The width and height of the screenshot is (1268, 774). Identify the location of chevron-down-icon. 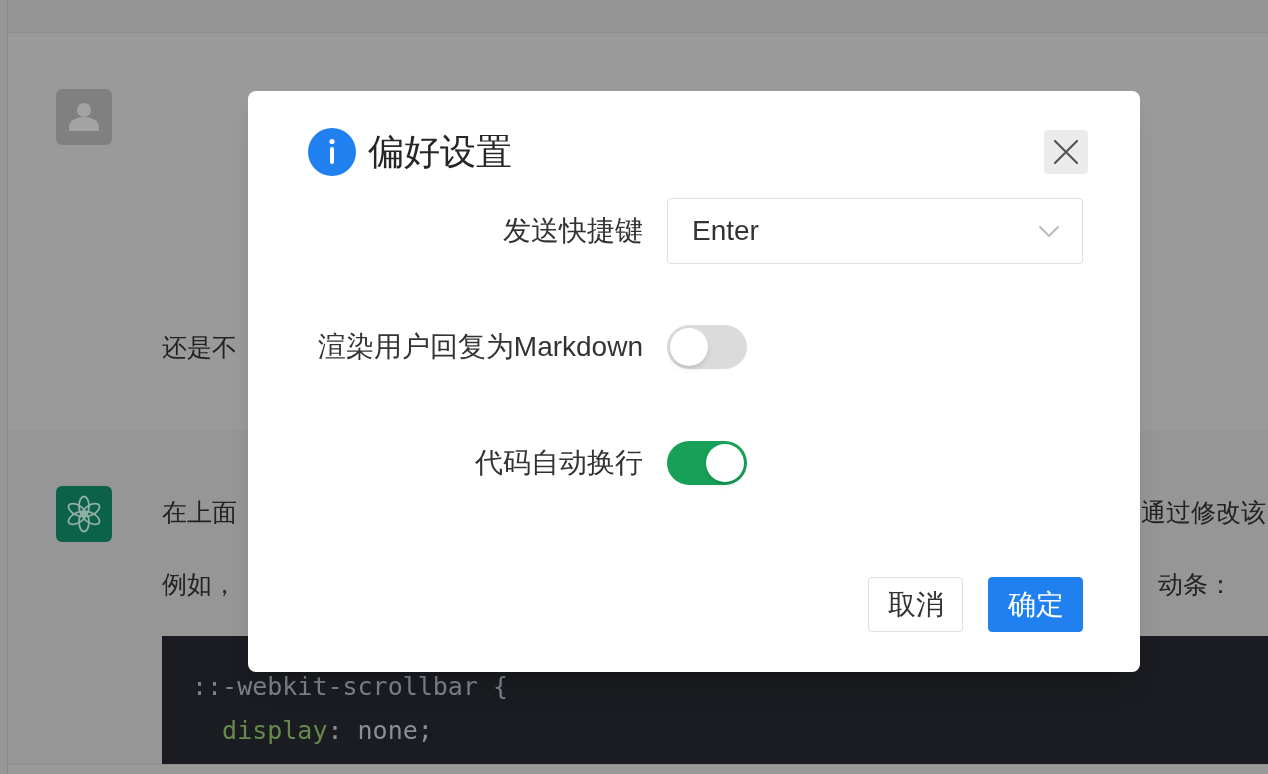
(1049, 231).